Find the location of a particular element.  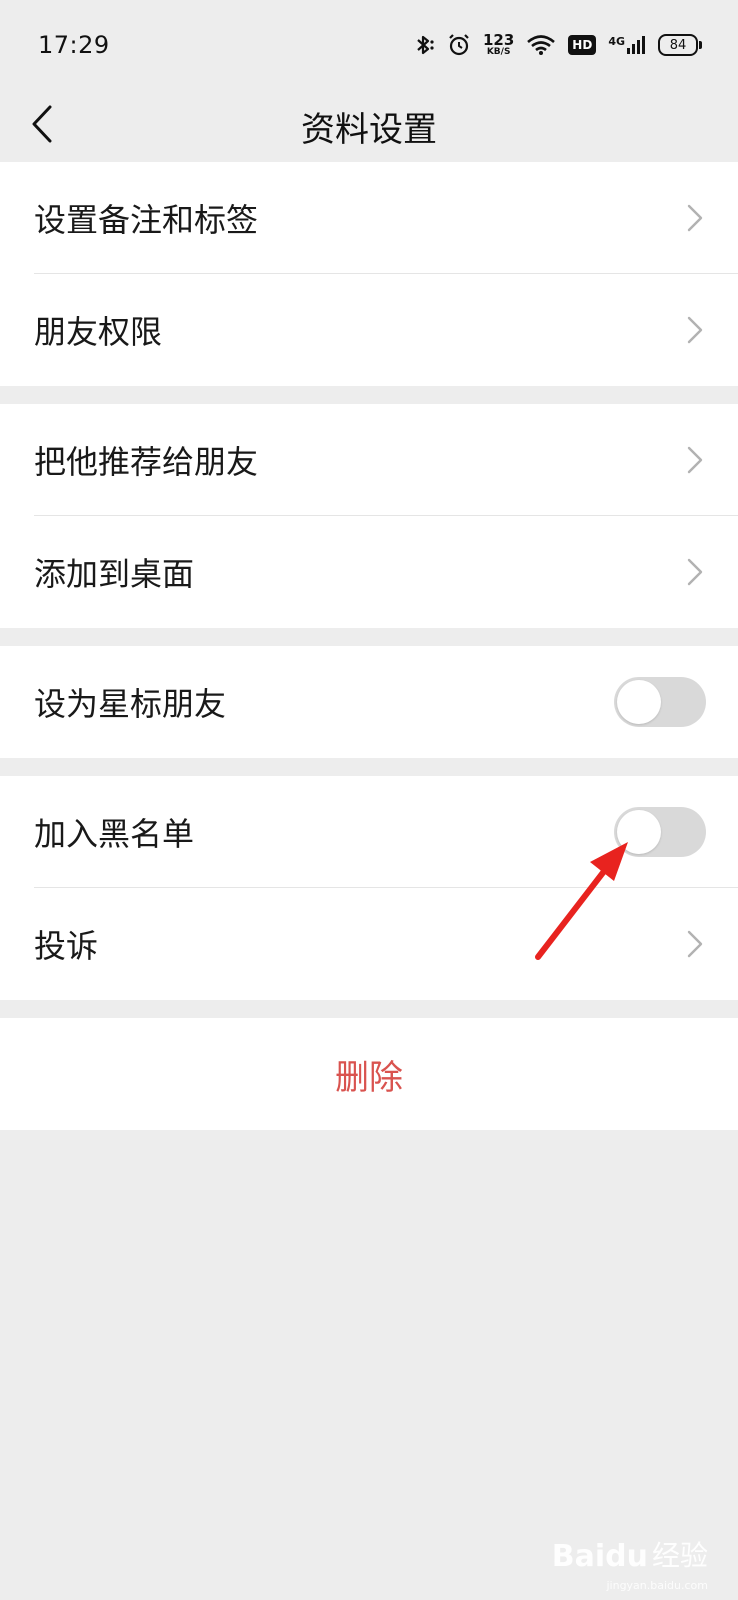

alarm-icon is located at coordinates (459, 45).